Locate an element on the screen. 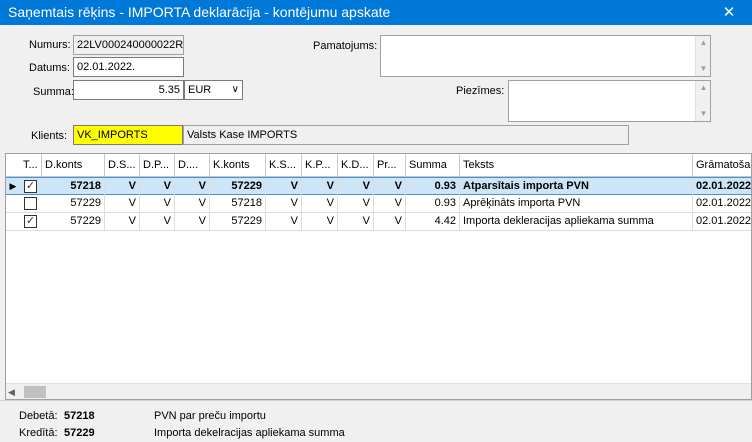 The width and height of the screenshot is (752, 442). cell-teksts: Atparsītais importa PVN is located at coordinates (576, 186).